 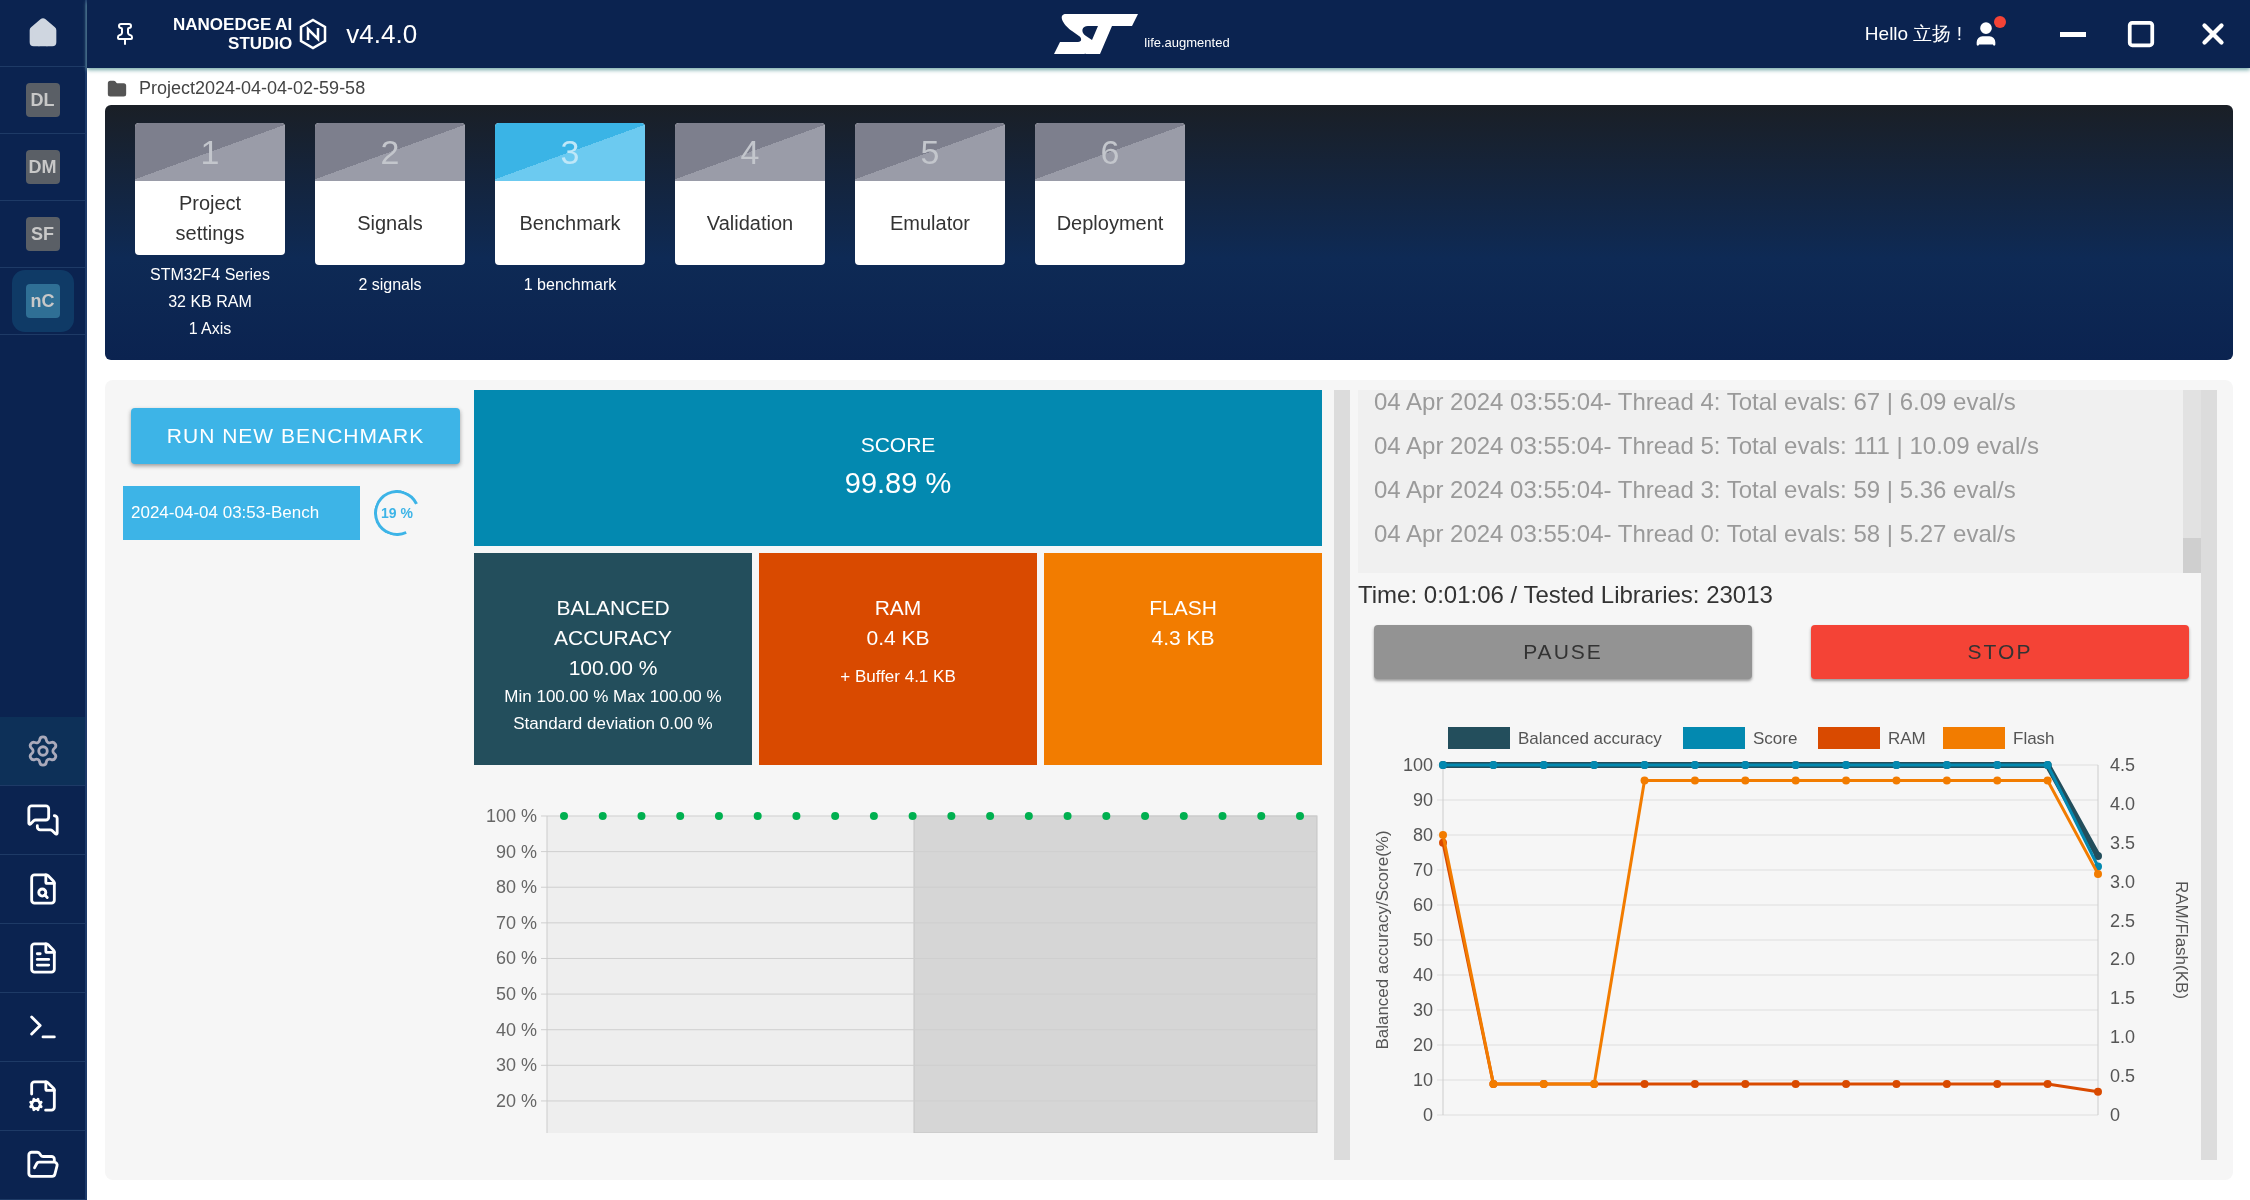 I want to click on axis-tick-label: 2.0, so click(x=2123, y=959).